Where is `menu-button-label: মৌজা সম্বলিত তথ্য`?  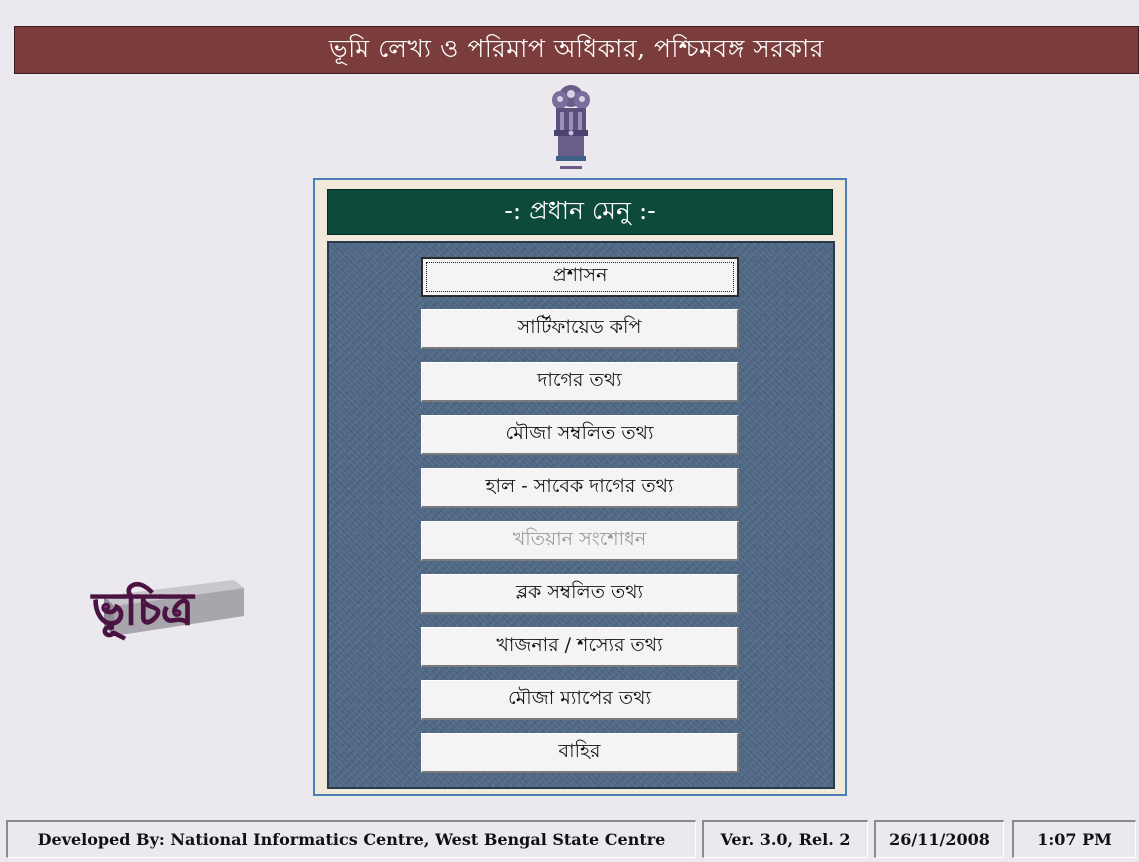
menu-button-label: মৌজা সম্বলিত তথ্য is located at coordinates (579, 432).